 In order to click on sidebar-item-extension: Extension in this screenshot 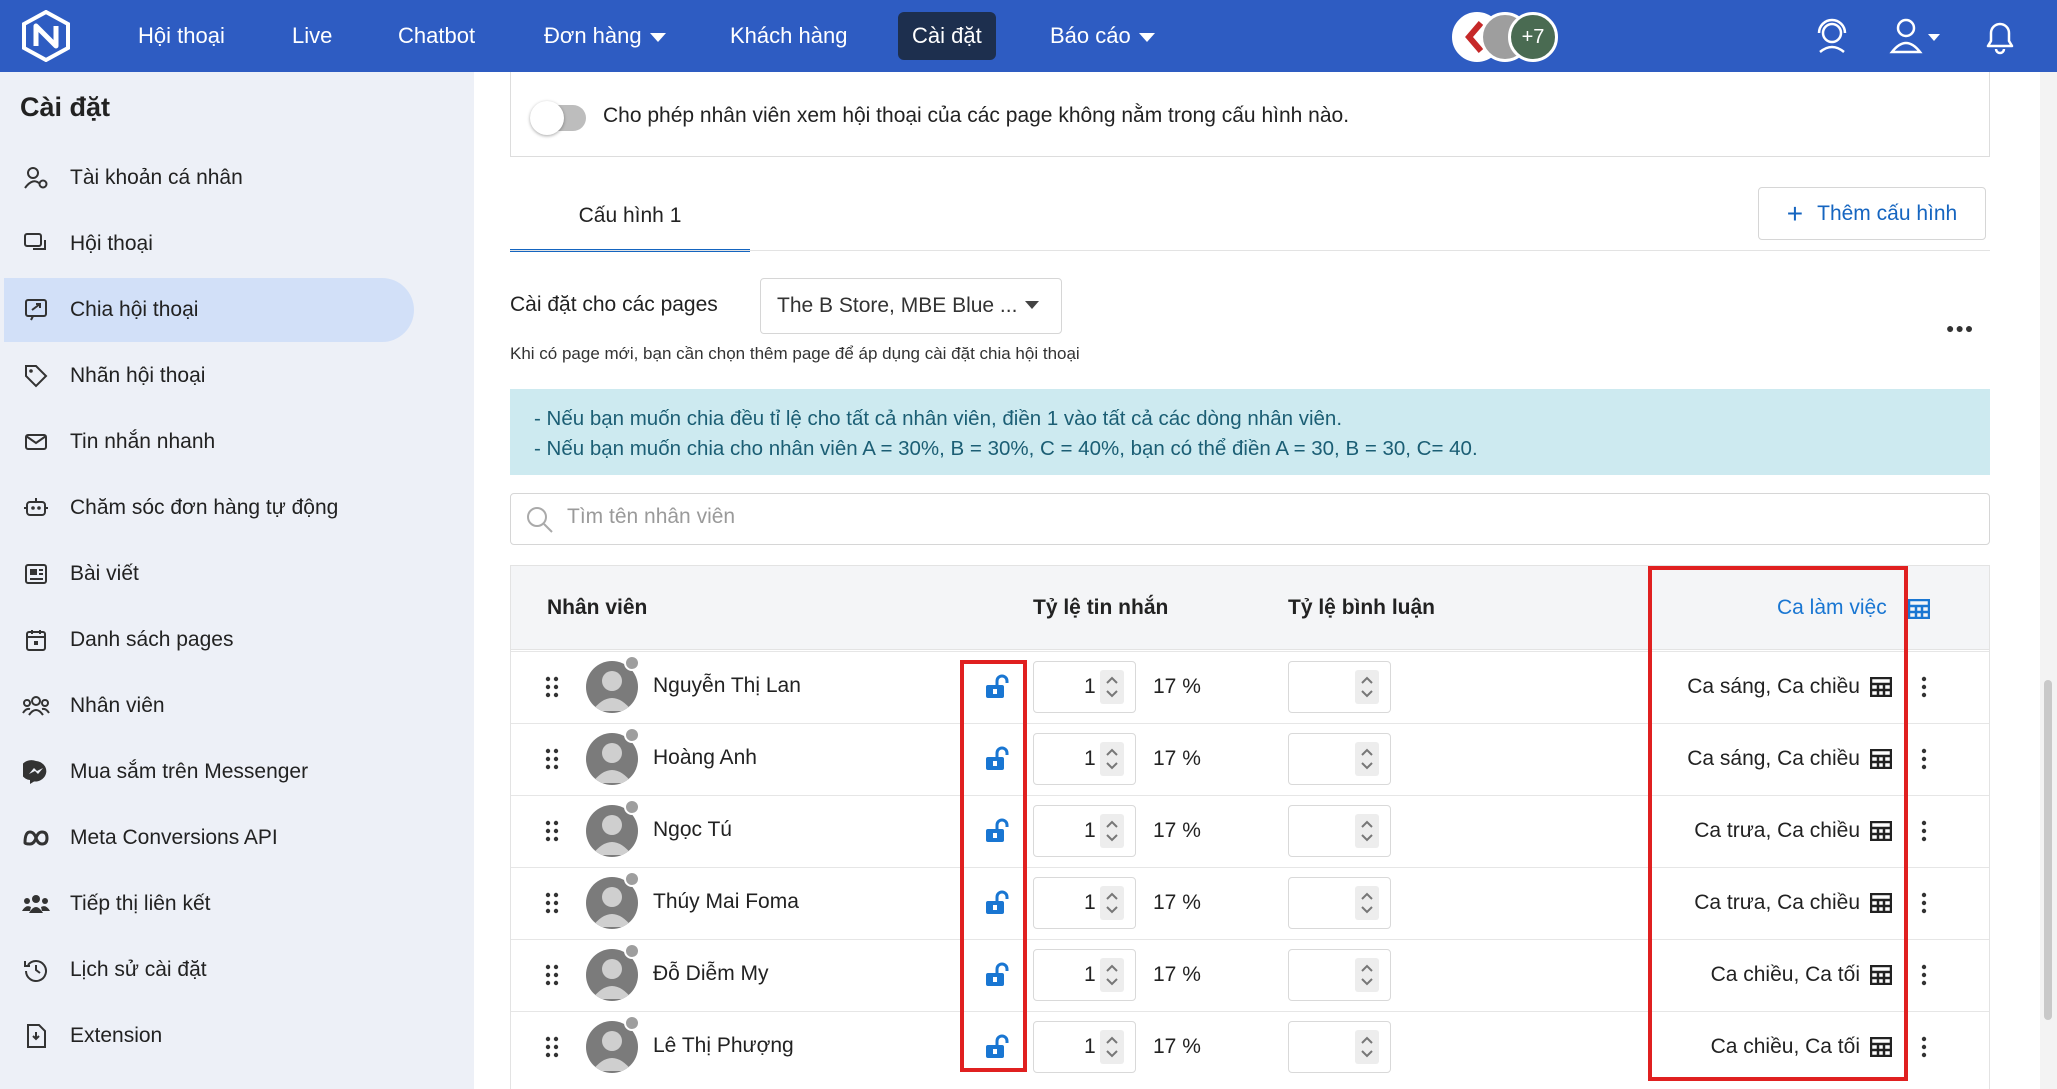, I will do `click(209, 1036)`.